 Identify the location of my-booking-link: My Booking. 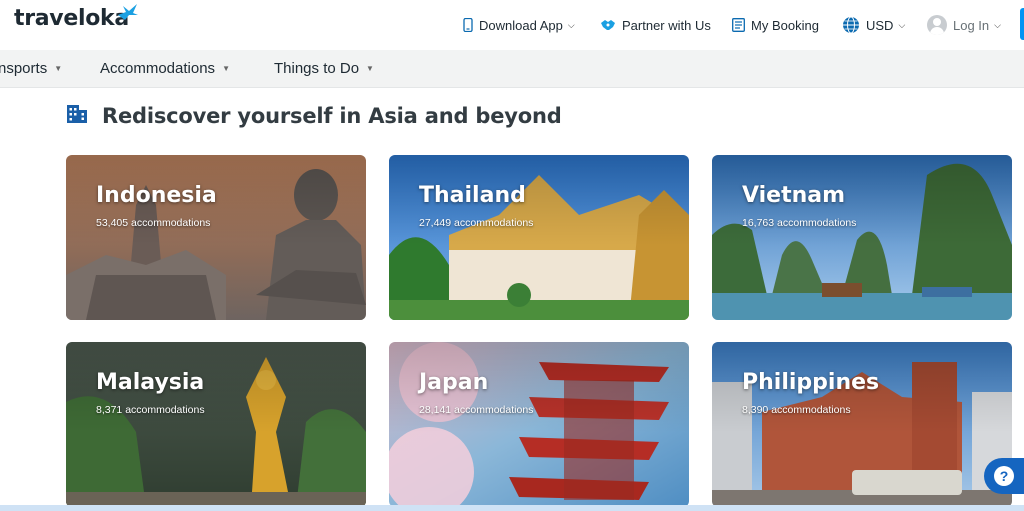
(775, 25).